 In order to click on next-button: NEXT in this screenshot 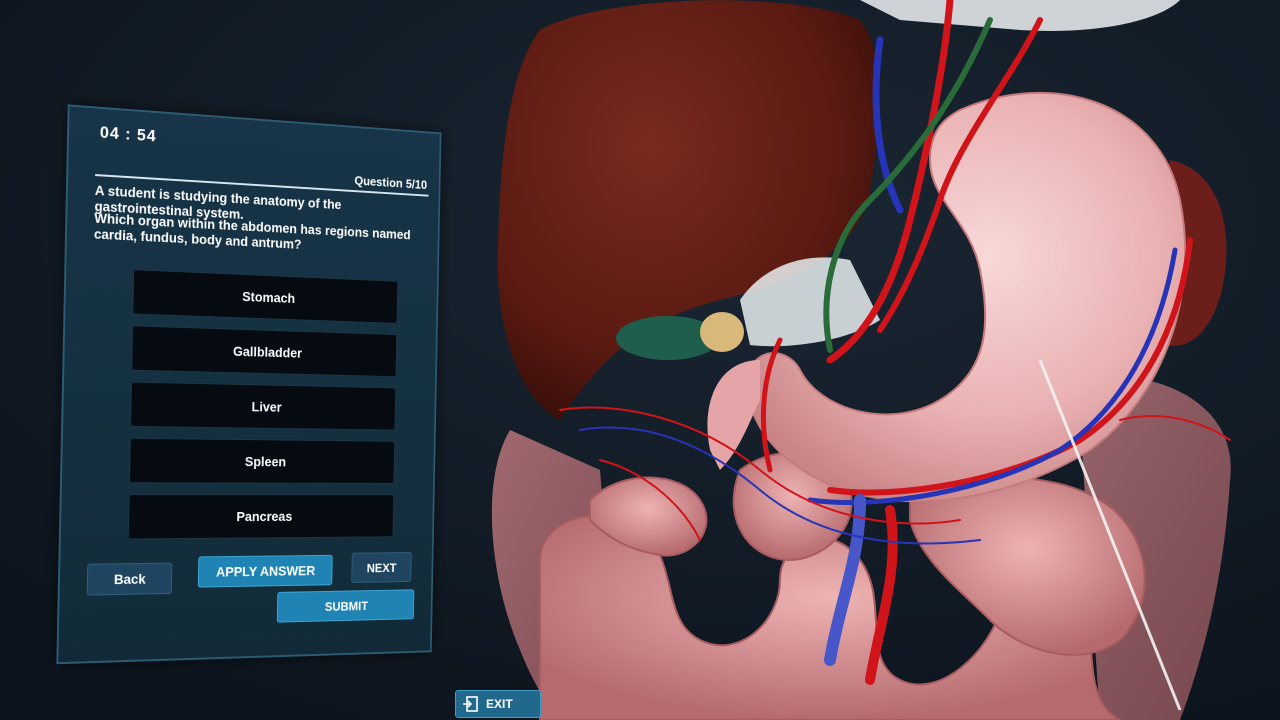, I will do `click(381, 567)`.